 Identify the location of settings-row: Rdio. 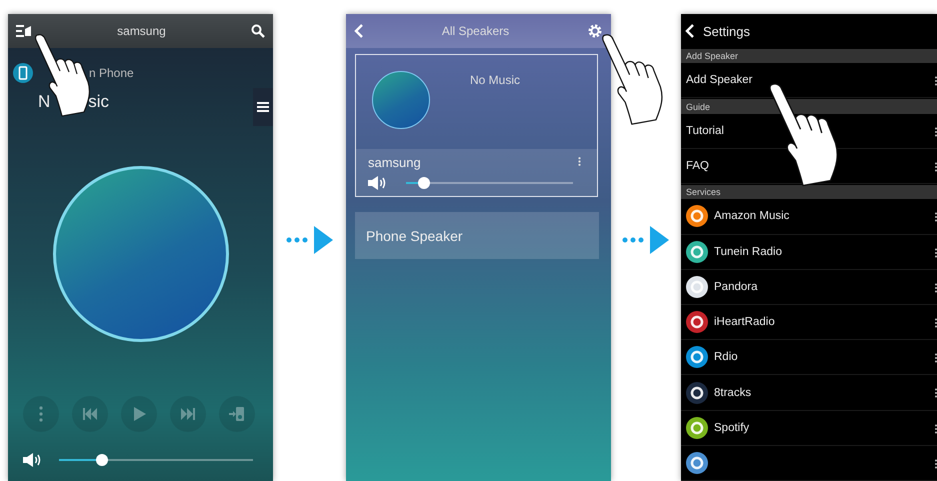
(809, 358).